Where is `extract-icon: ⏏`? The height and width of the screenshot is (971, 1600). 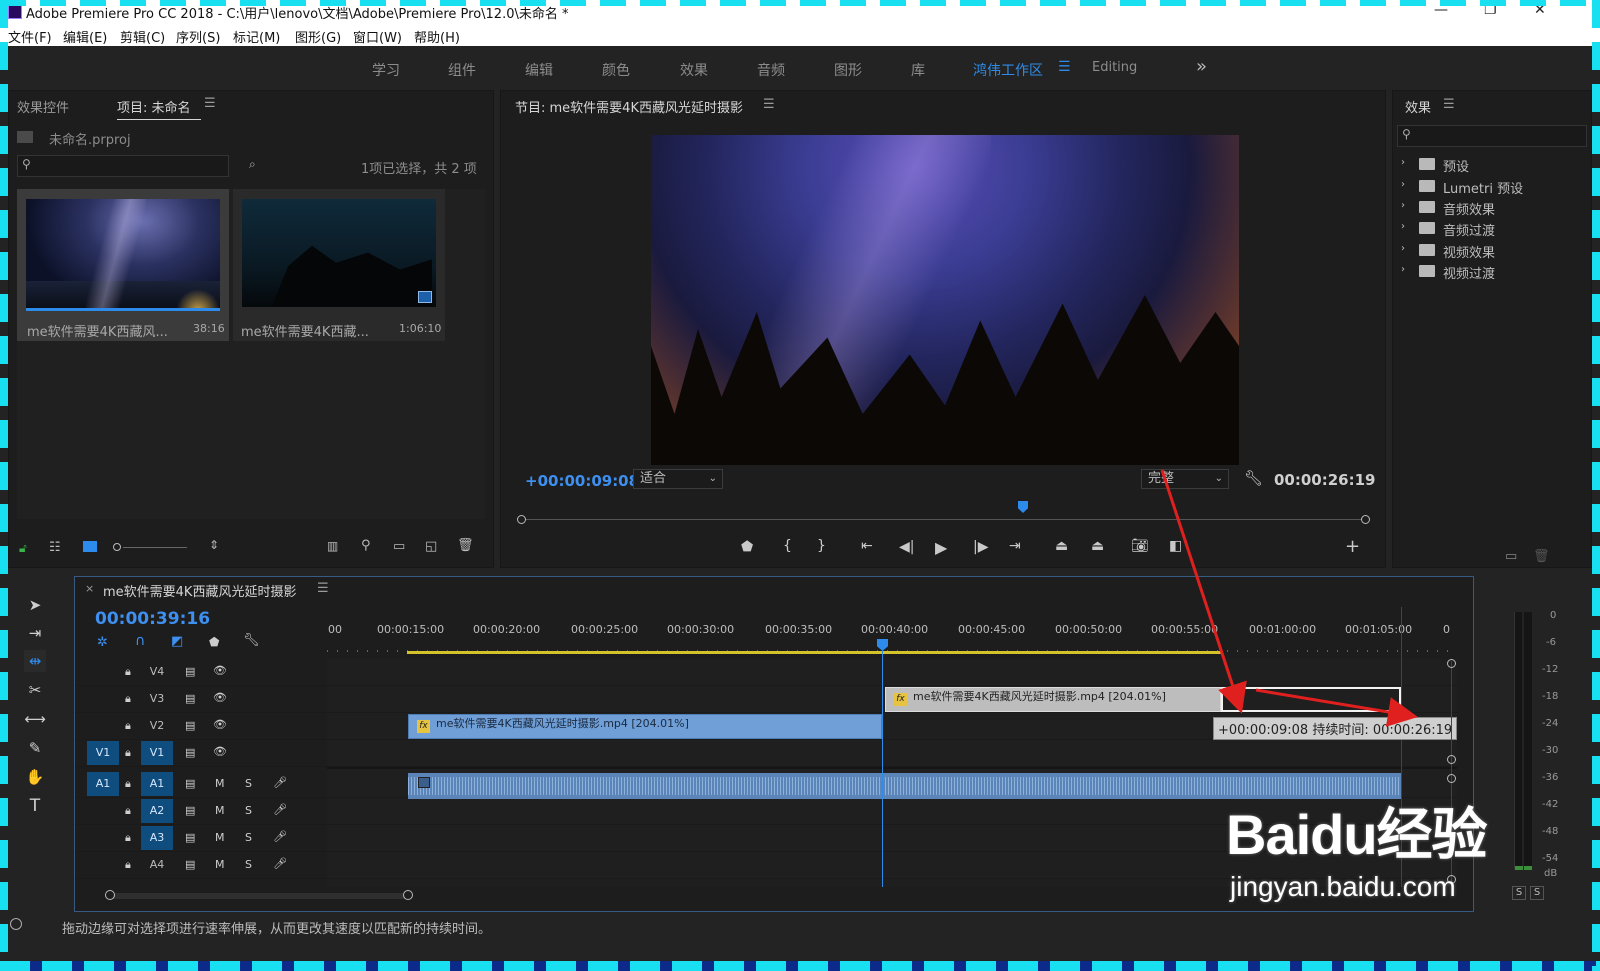 extract-icon: ⏏ is located at coordinates (1097, 546).